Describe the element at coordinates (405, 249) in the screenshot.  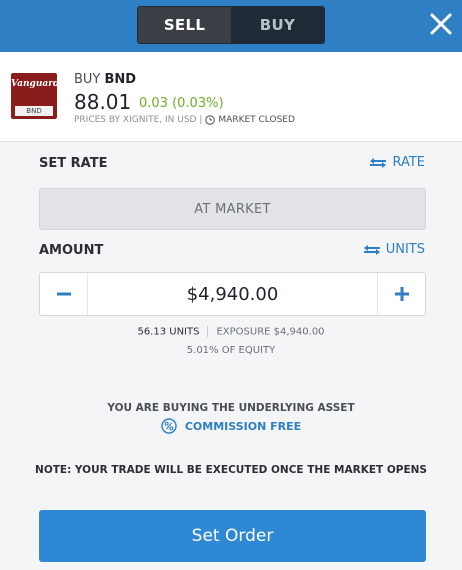
I see `units-toggle-label: UNITS` at that location.